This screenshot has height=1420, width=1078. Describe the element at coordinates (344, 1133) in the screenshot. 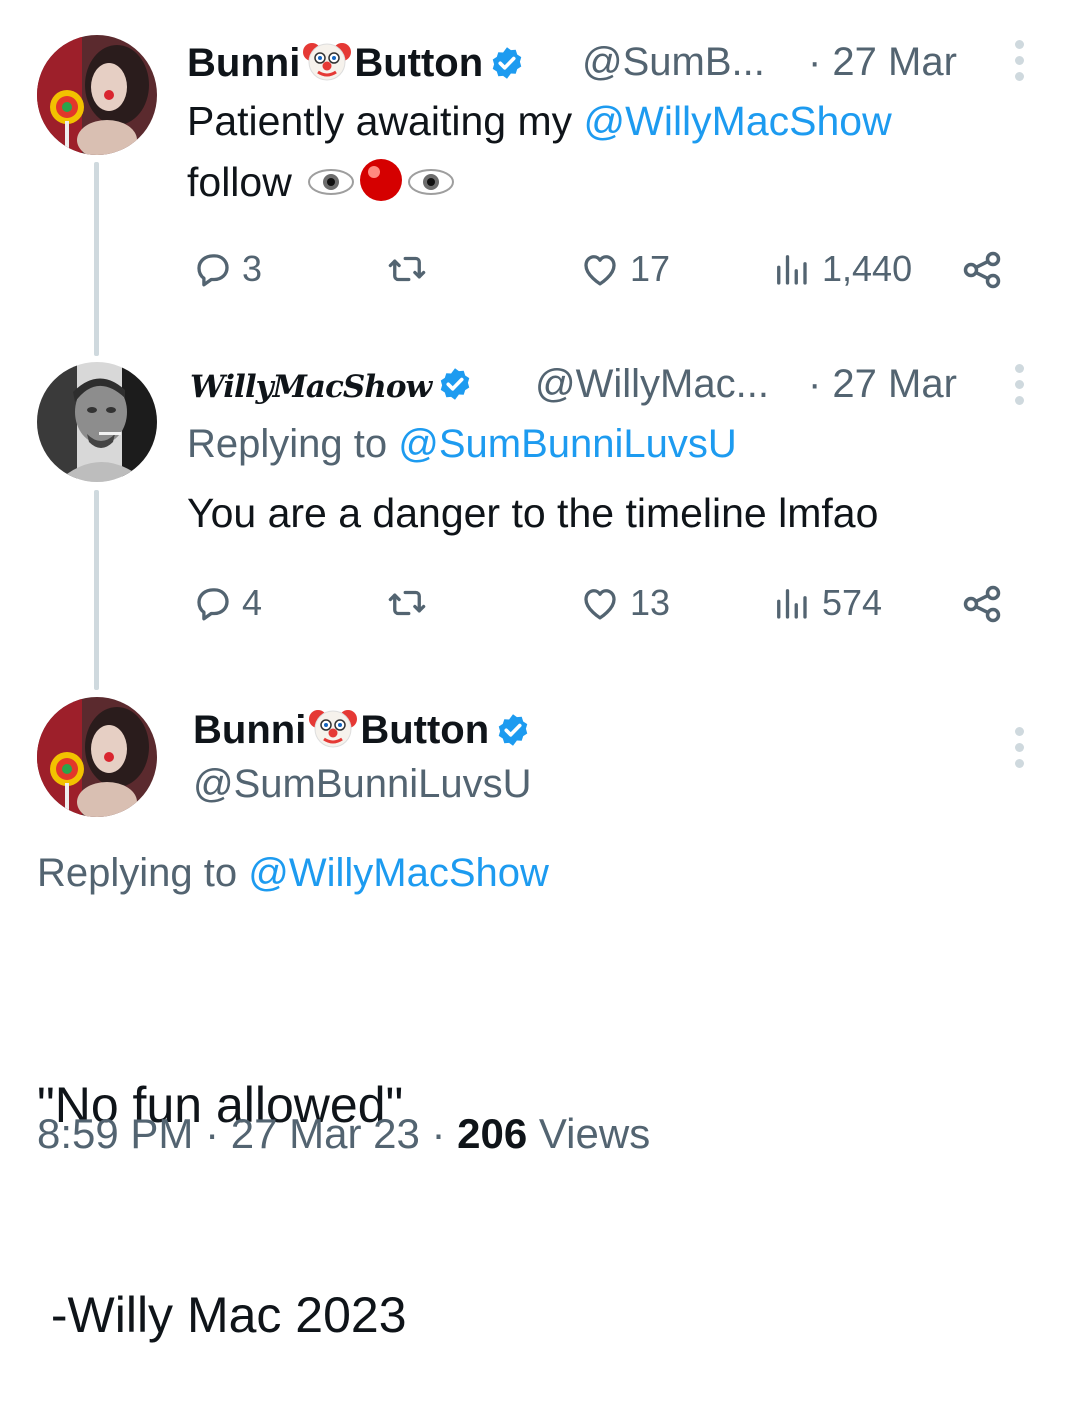

I see `tweet-timestamp: 8:59 PM · 27 Mar 23 · 206 Views` at that location.